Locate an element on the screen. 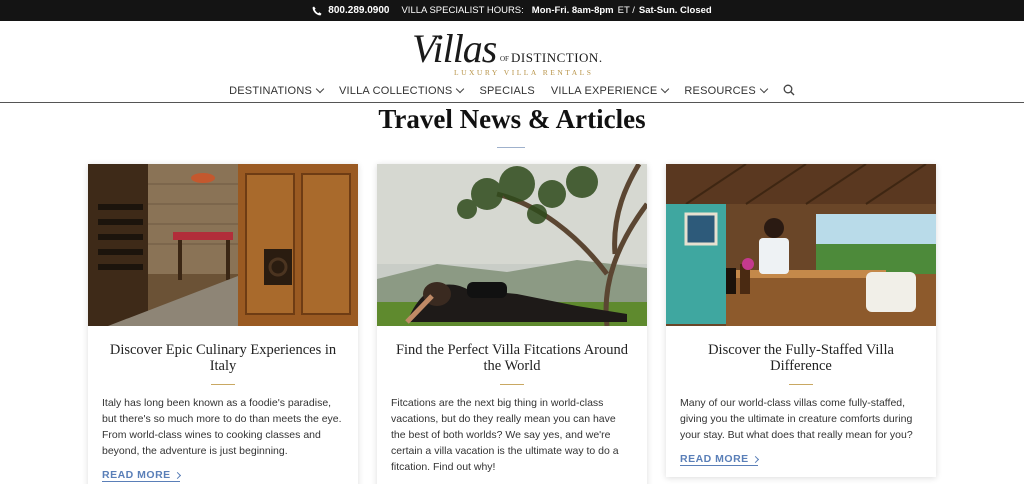  logo-tagline: Luxury Villa Rentals is located at coordinates (524, 72).